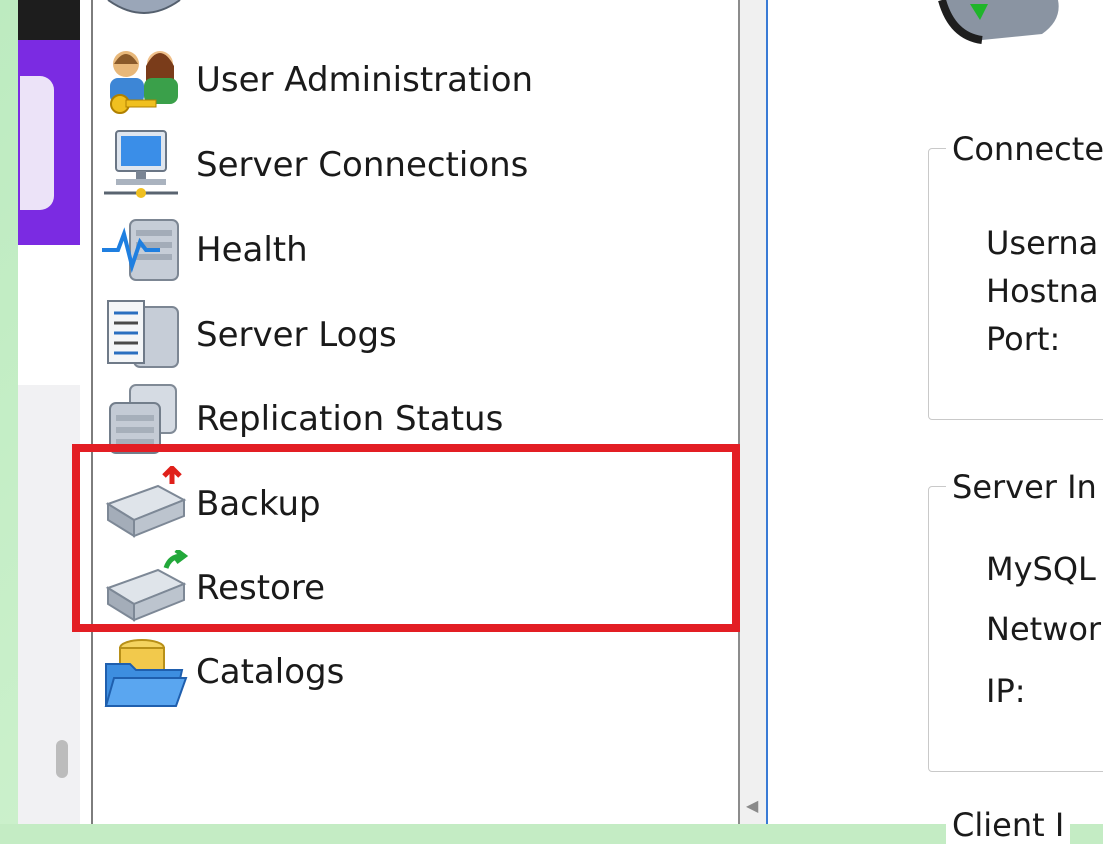 Image resolution: width=1103 pixels, height=844 pixels. Describe the element at coordinates (1042, 243) in the screenshot. I see `username-label: Userna` at that location.